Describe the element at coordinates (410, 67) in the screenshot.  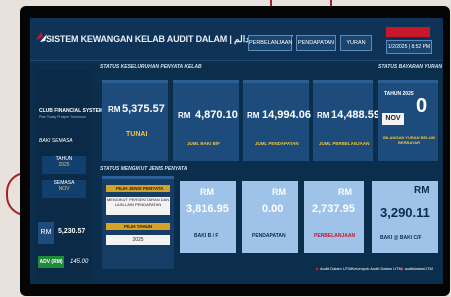
I see `section-status-yuran: STATUS BAYARAN YURAN` at that location.